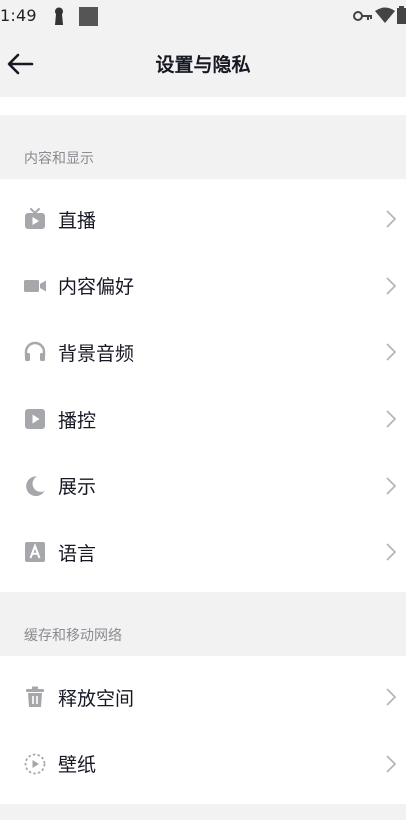 The width and height of the screenshot is (406, 820). Describe the element at coordinates (35, 352) in the screenshot. I see `headphones-icon` at that location.